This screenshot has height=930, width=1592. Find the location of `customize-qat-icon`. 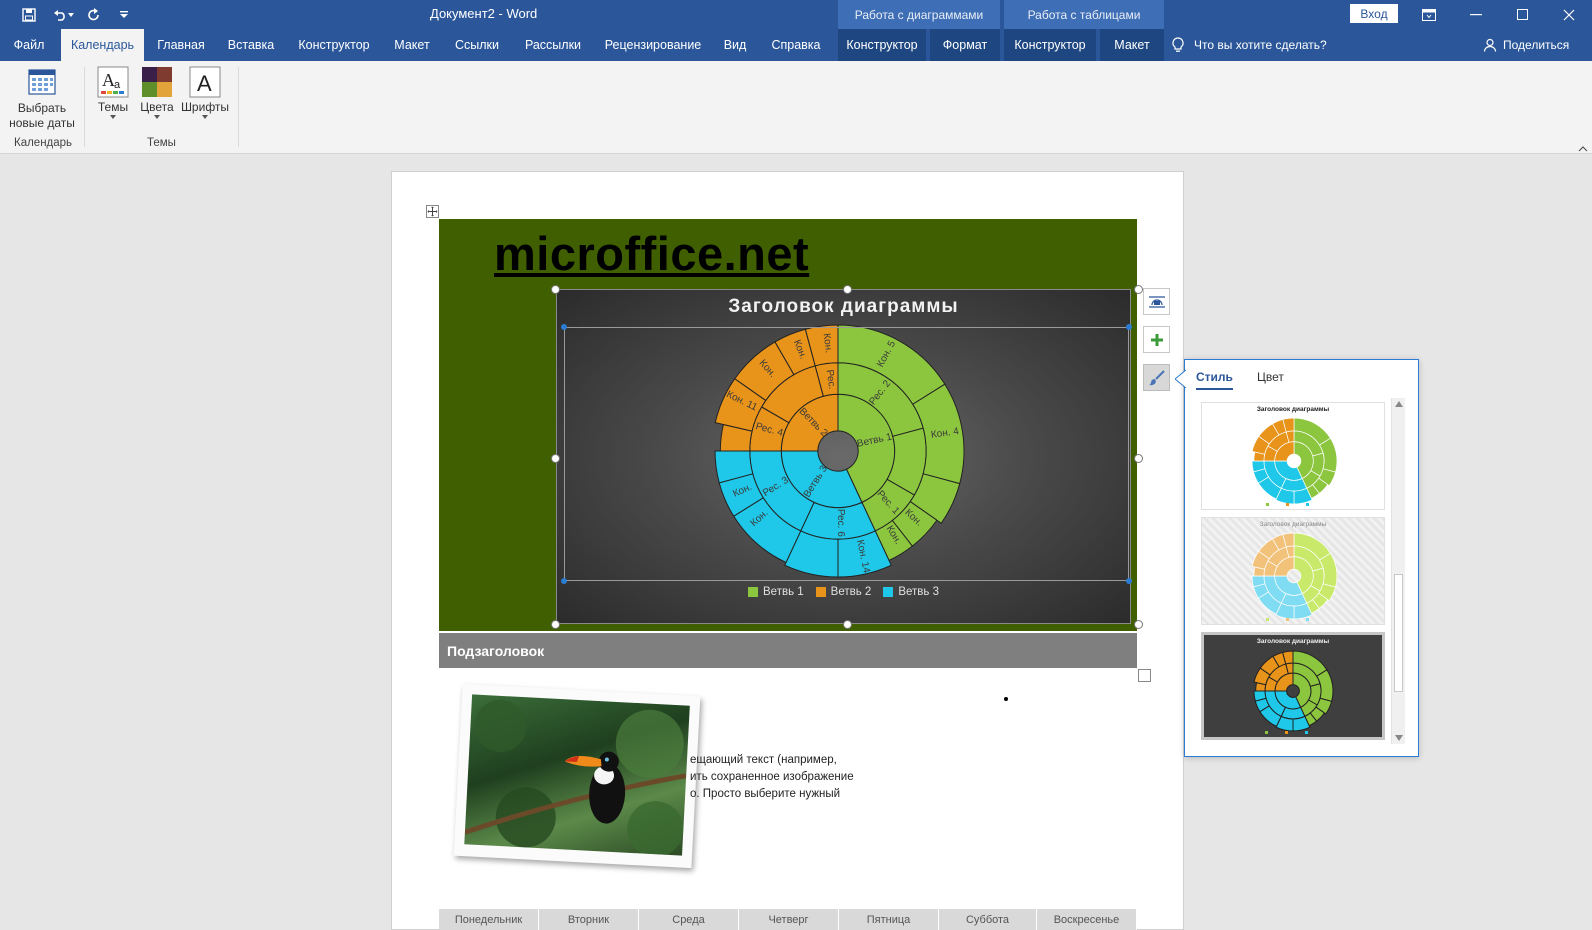

customize-qat-icon is located at coordinates (124, 15).